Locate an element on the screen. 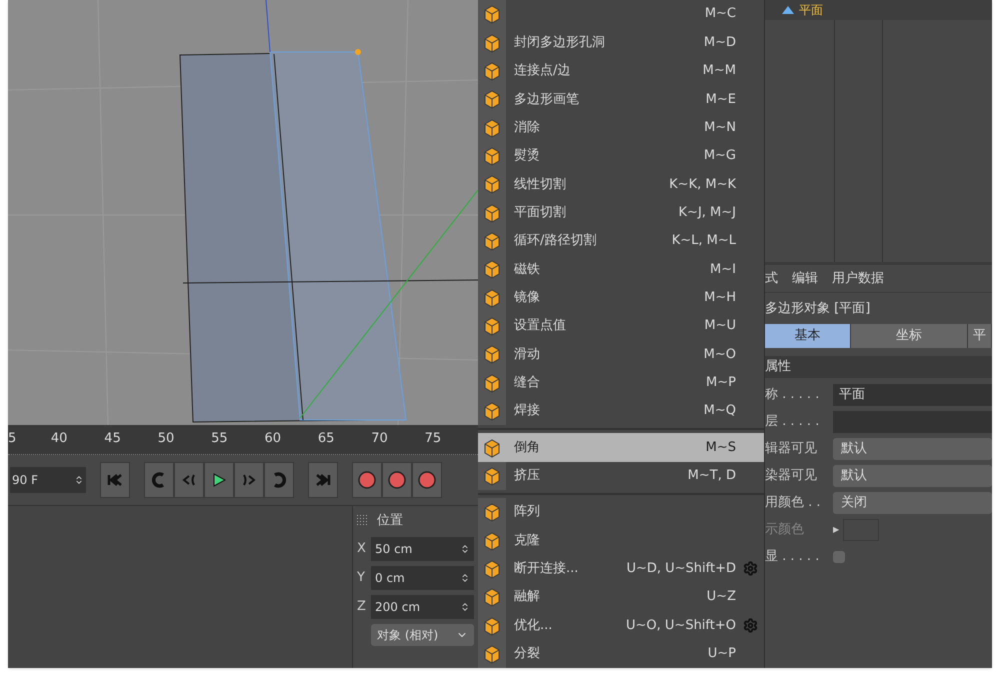 The height and width of the screenshot is (679, 1000). shortcut-text: U~P is located at coordinates (722, 654).